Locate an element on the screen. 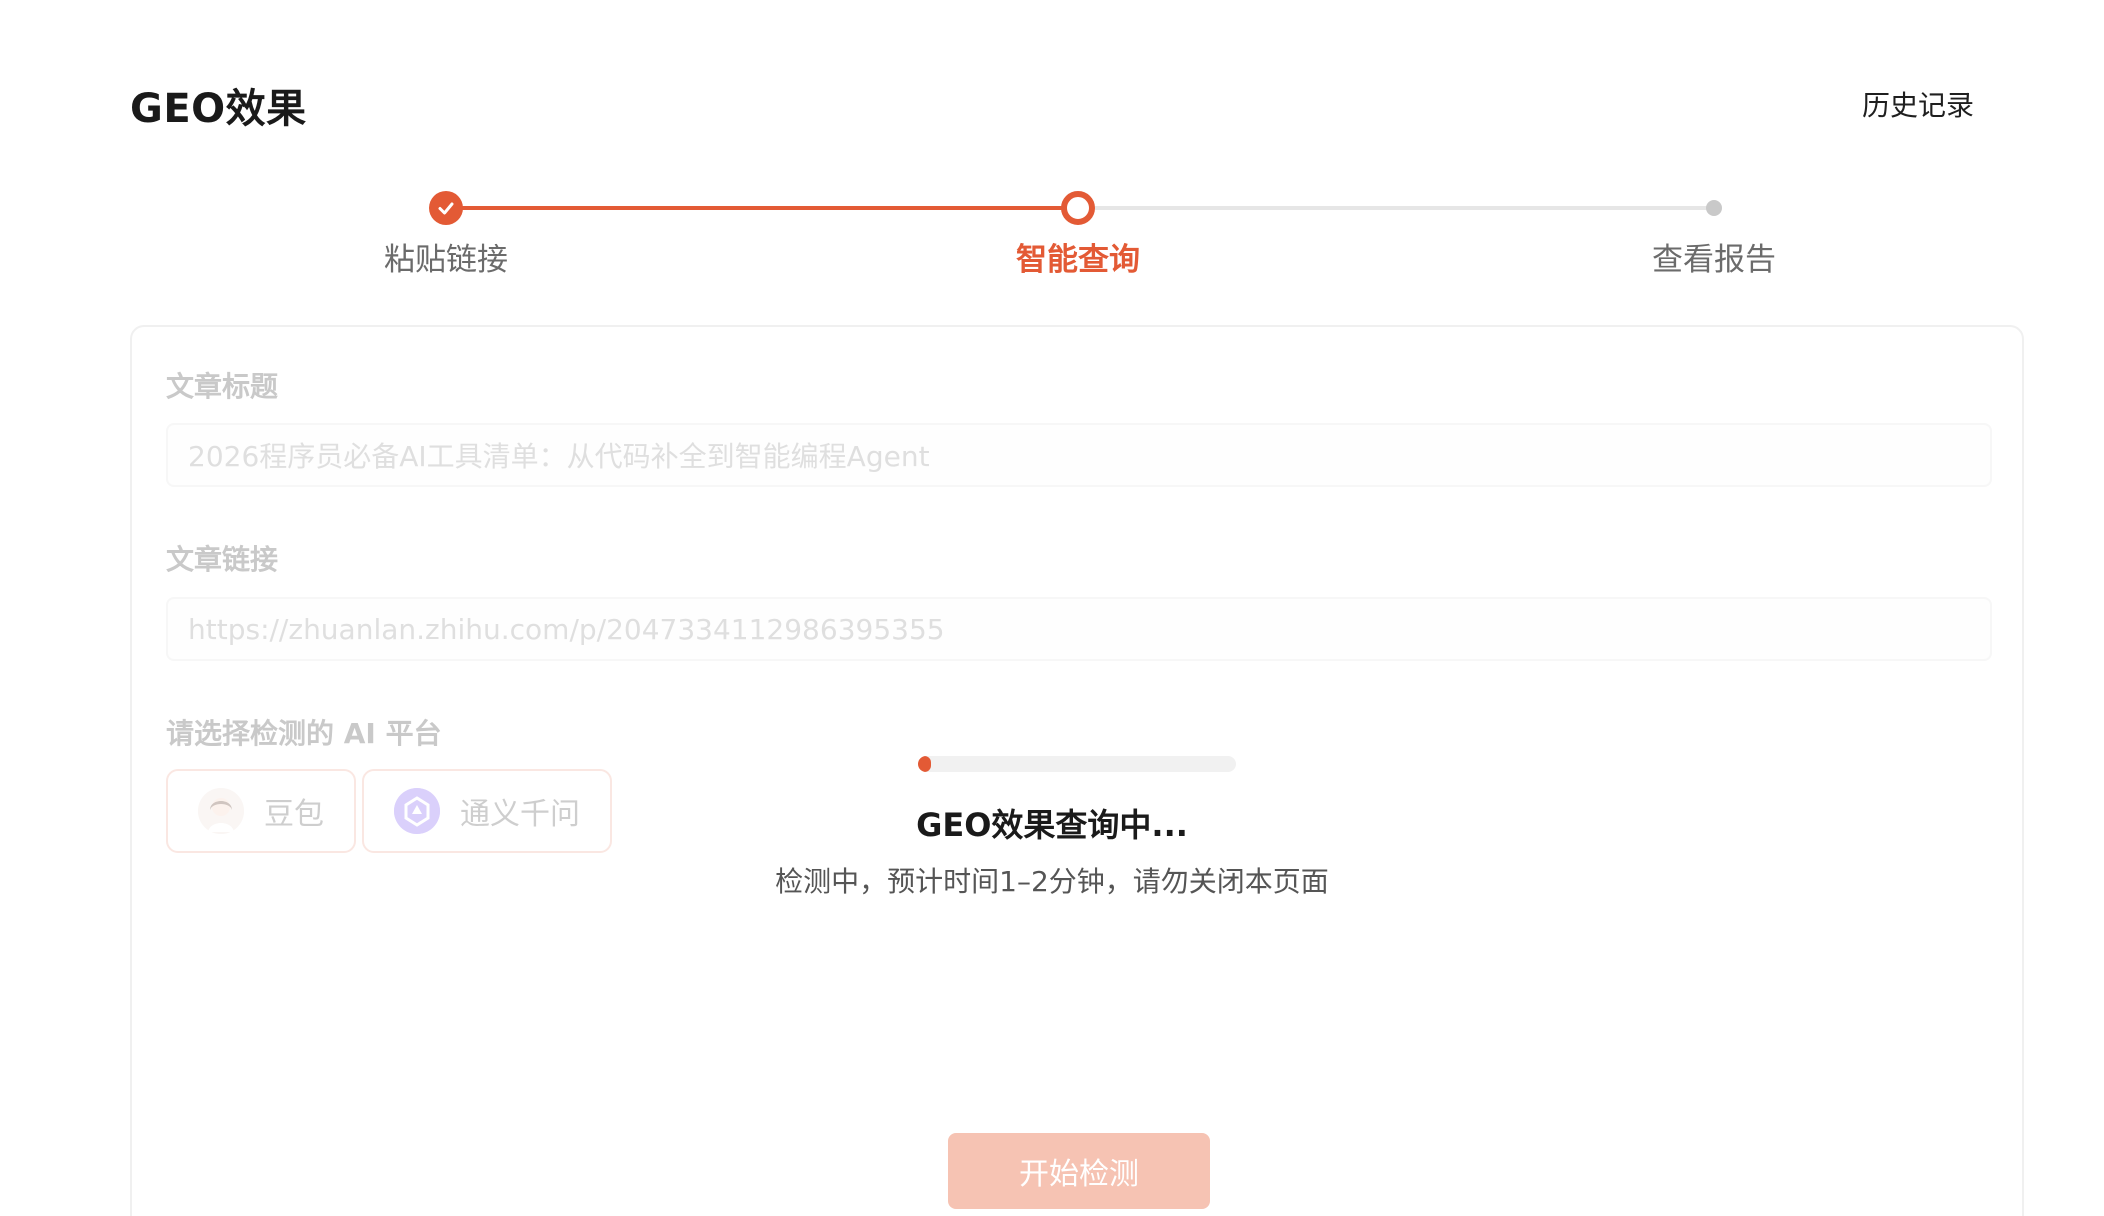 The width and height of the screenshot is (2104, 1216). step-label-smart-query: 智能查询 is located at coordinates (1078, 260).